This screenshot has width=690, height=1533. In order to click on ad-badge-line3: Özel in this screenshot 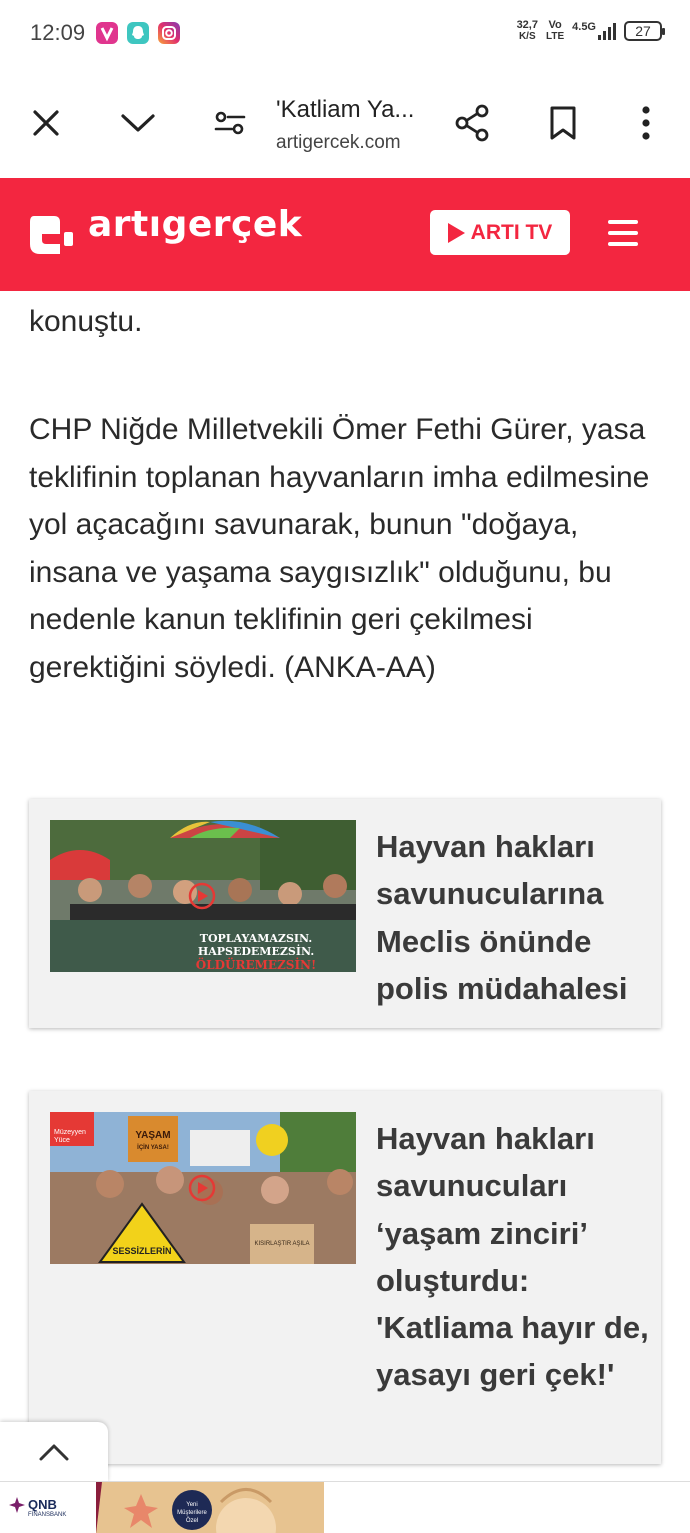, I will do `click(192, 1521)`.